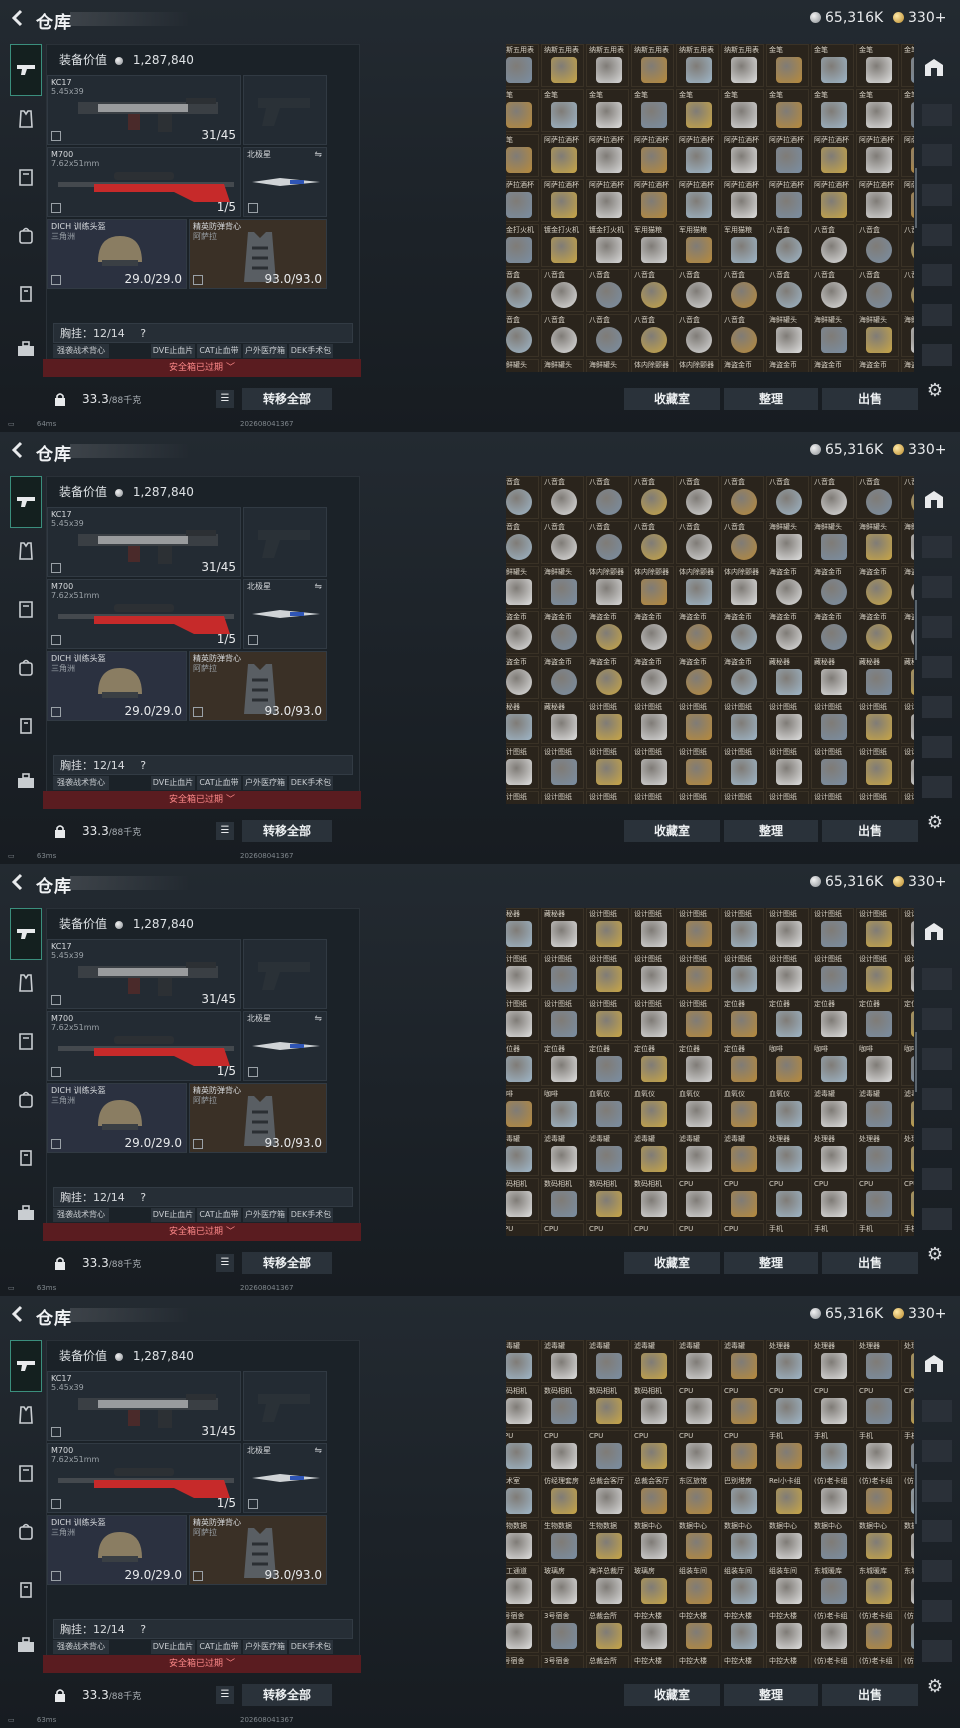 Image resolution: width=960 pixels, height=1728 pixels. What do you see at coordinates (173, 1215) in the screenshot?
I see `pouch-item: DVE止血片` at bounding box center [173, 1215].